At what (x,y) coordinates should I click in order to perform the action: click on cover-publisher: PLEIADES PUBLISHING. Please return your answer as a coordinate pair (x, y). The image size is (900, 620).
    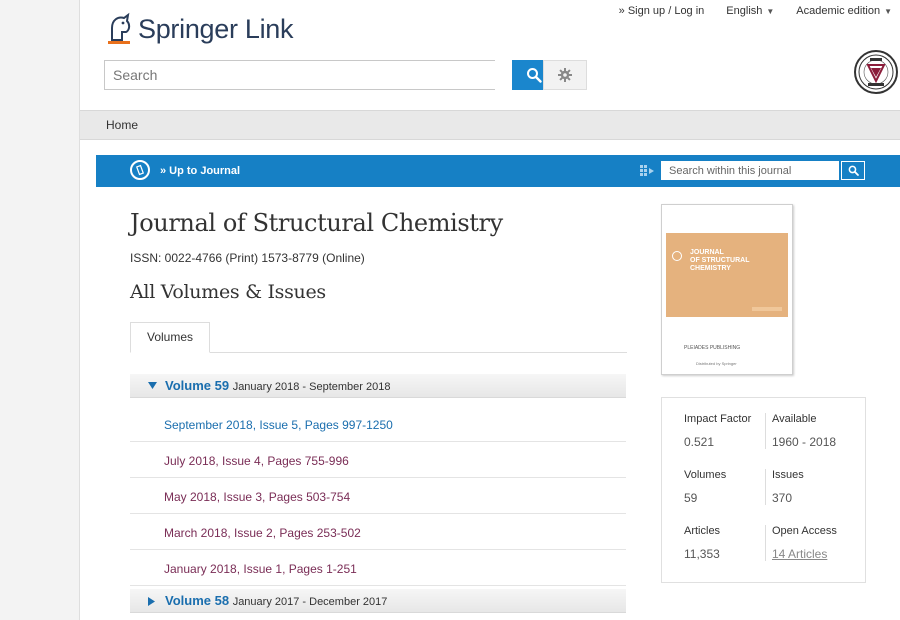
    Looking at the image, I should click on (712, 348).